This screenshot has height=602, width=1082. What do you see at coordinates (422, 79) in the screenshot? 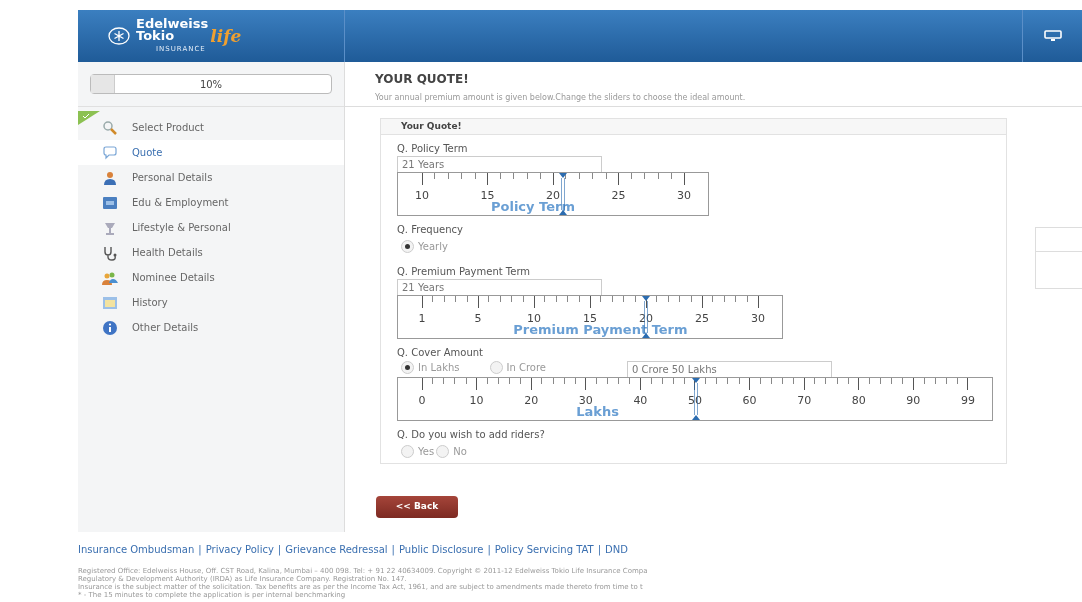
I see `page-title: YOUR QUOTE!` at bounding box center [422, 79].